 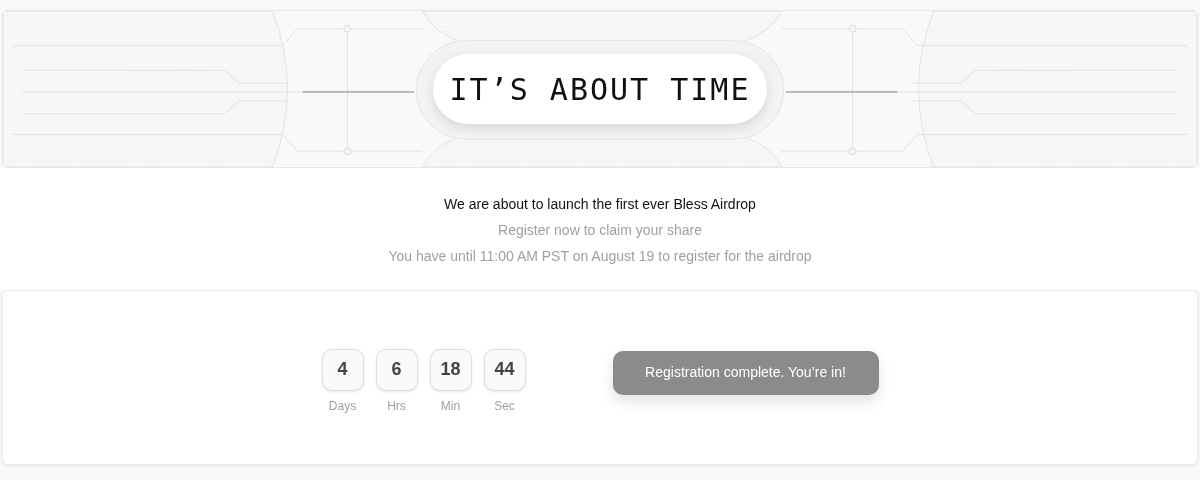 I want to click on countdown-value: 44, so click(x=504, y=369).